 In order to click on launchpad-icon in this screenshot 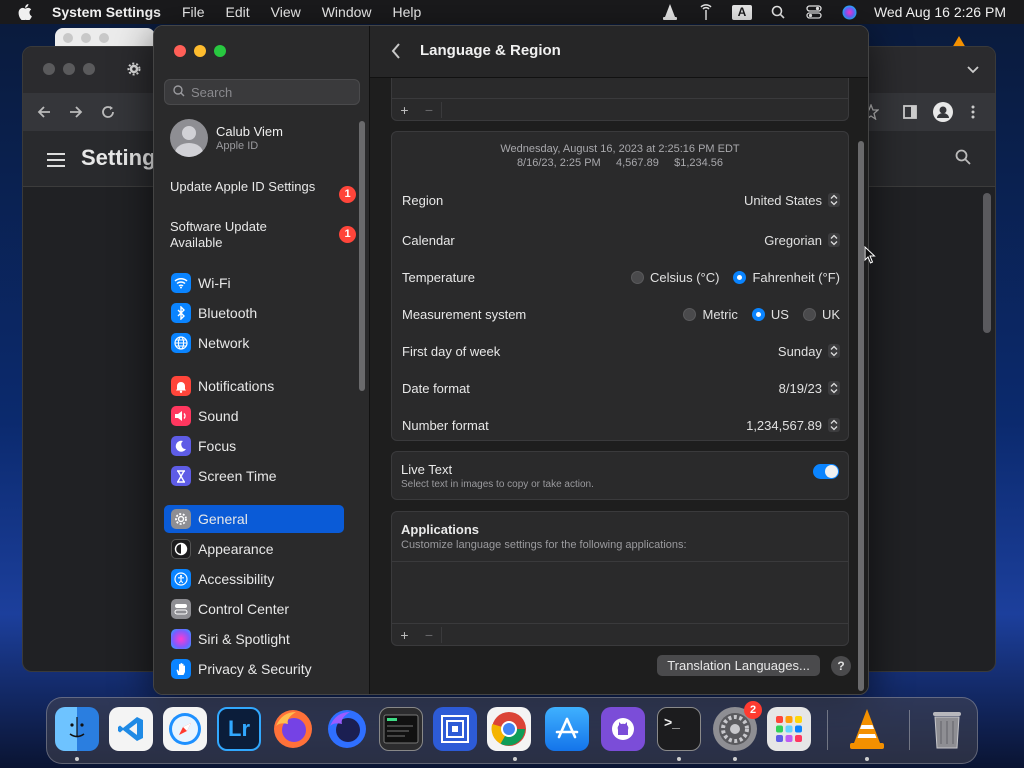, I will do `click(789, 729)`.